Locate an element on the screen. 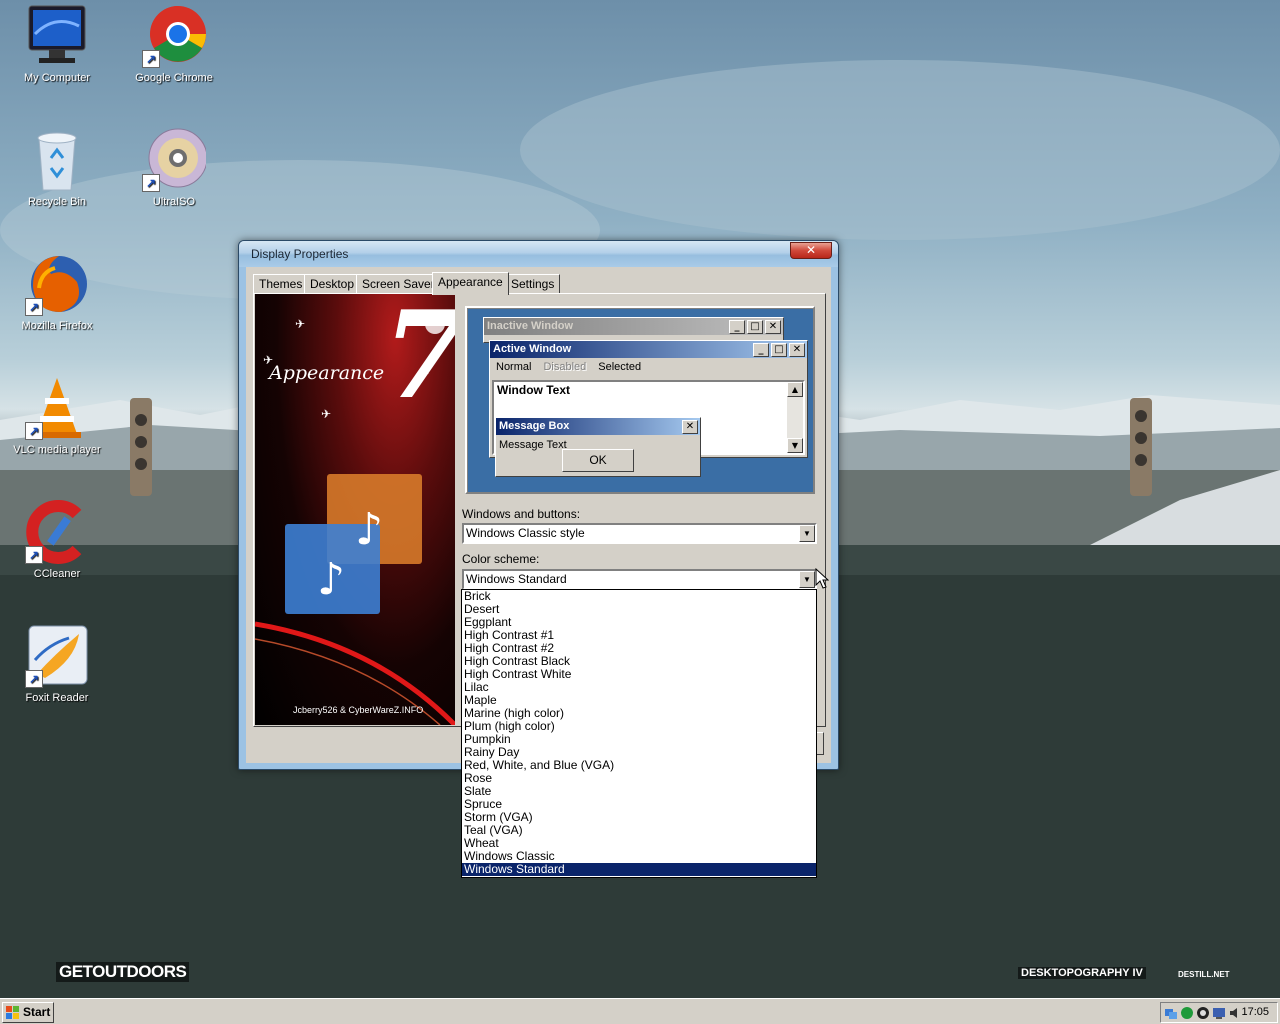  antivirus-icon is located at coordinates (1187, 1013).